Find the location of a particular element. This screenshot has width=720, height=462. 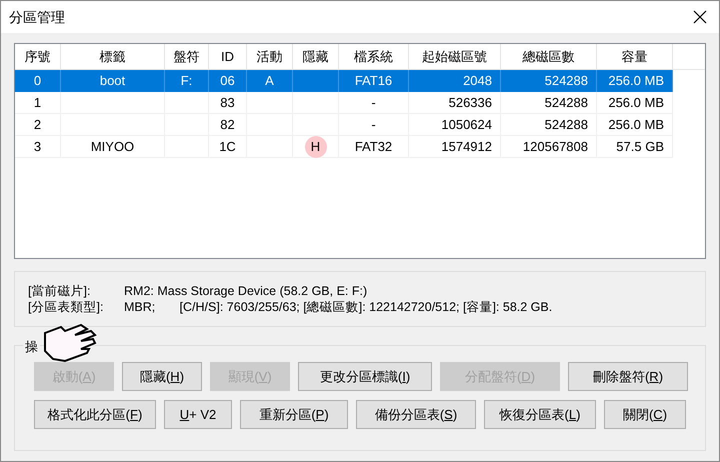

table-cell-text: 82 is located at coordinates (227, 125).